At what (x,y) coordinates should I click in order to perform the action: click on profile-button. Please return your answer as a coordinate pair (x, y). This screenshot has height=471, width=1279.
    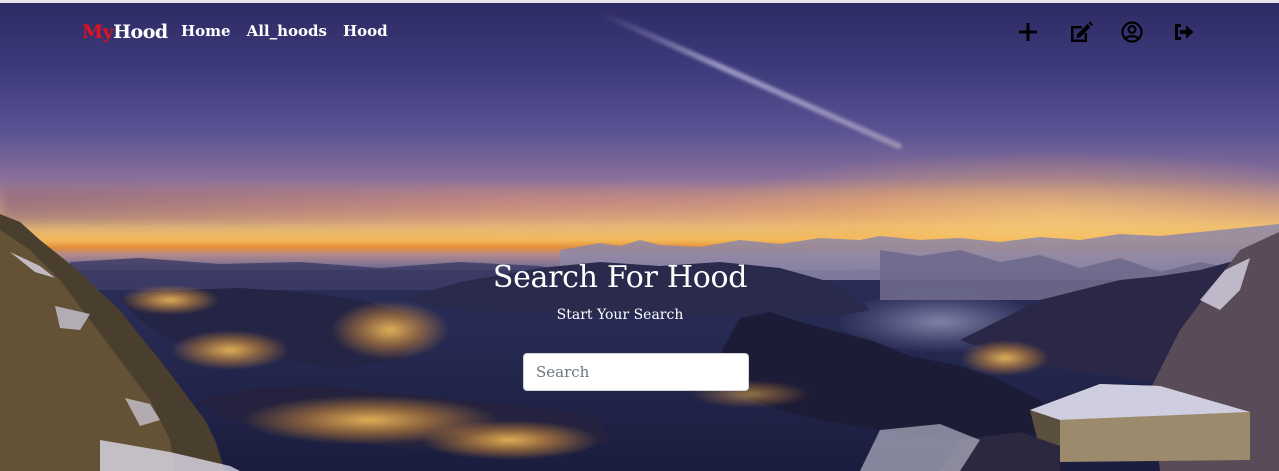
    Looking at the image, I should click on (1146, 32).